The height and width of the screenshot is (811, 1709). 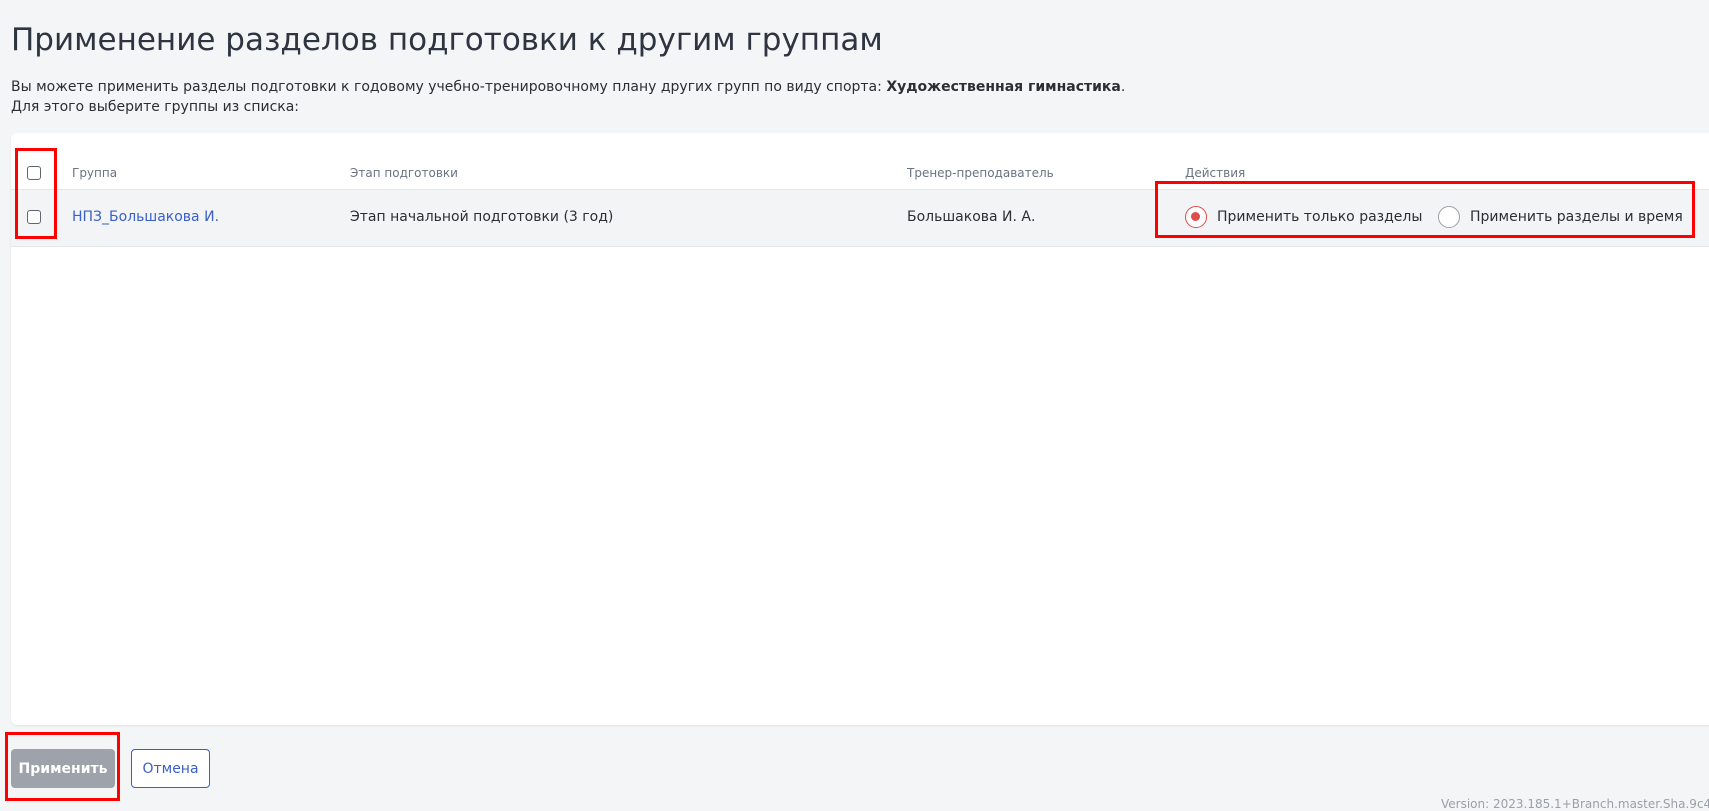 I want to click on stage-cell: Этап начальной подготовки (3 год), so click(x=482, y=217).